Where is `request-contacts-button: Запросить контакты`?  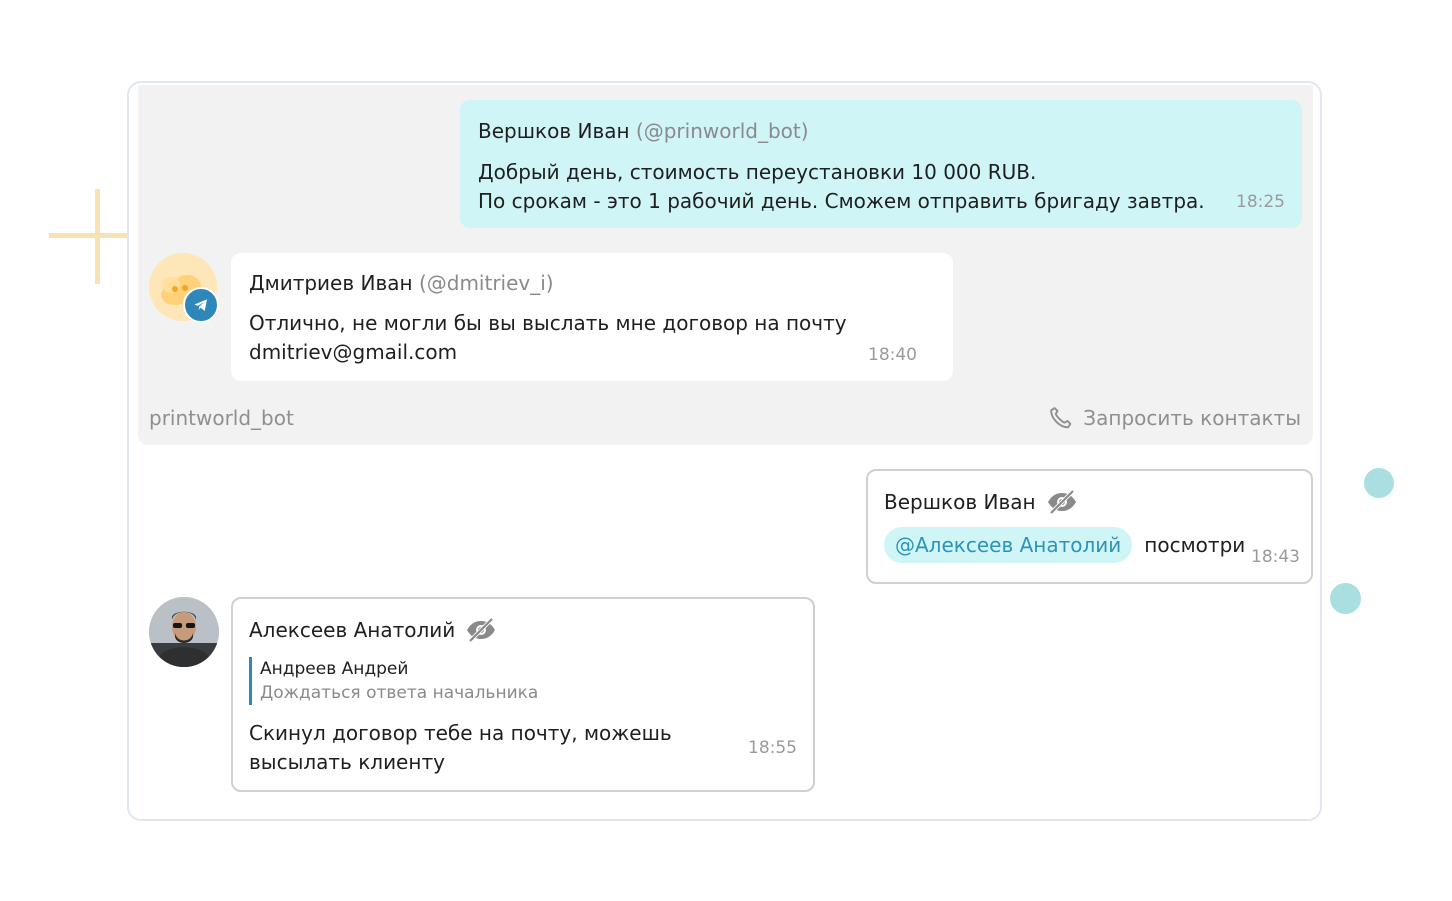
request-contacts-button: Запросить контакты is located at coordinates (1174, 418).